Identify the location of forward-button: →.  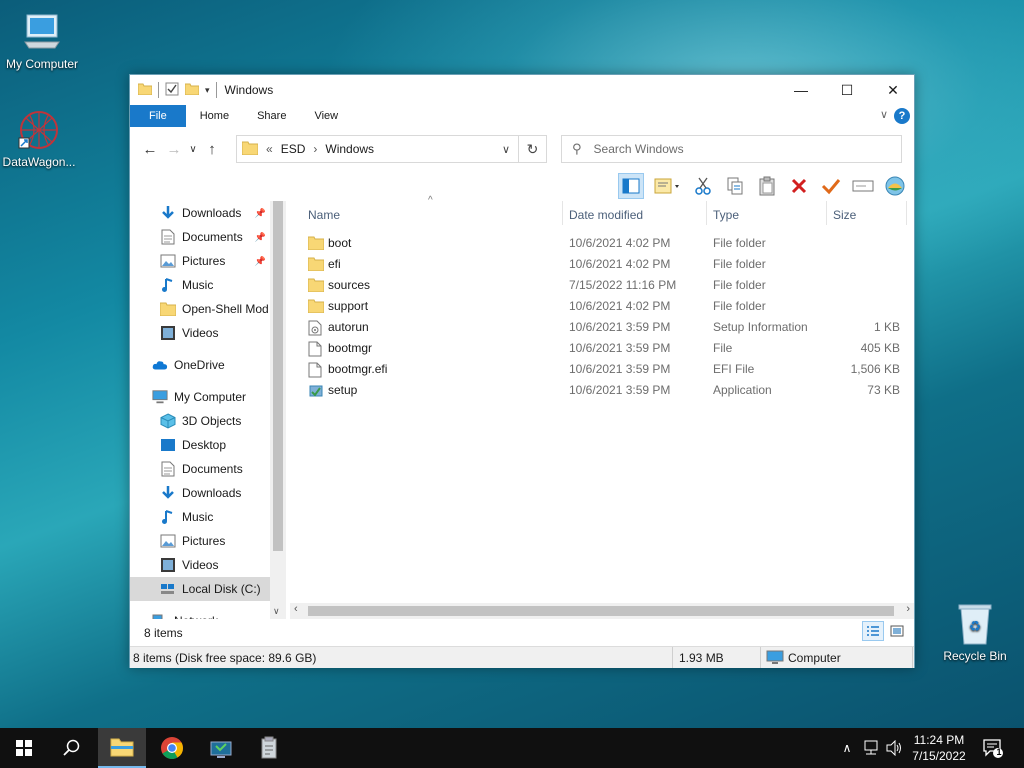
(174, 149).